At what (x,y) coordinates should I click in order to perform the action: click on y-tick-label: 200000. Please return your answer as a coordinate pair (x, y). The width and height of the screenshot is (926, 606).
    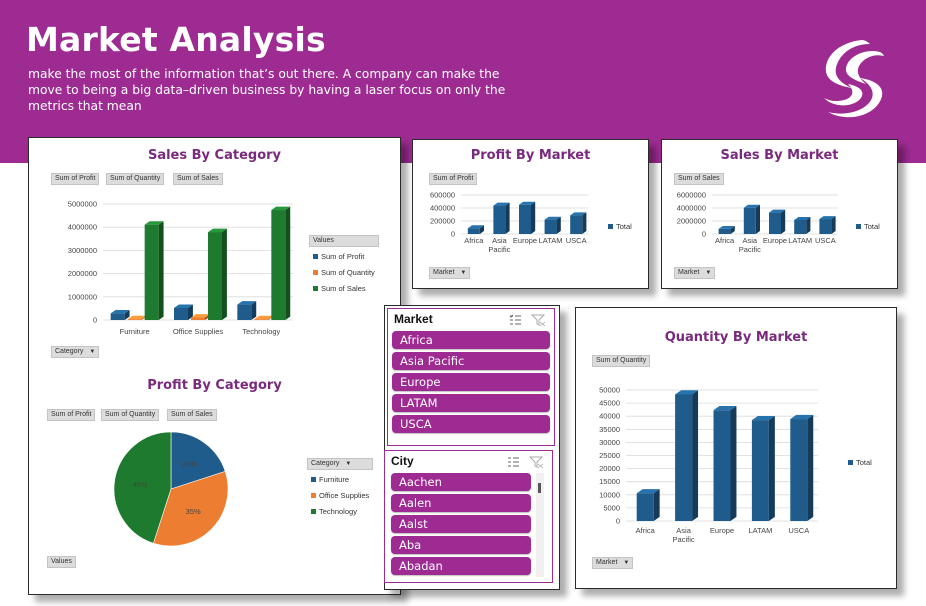
    Looking at the image, I should click on (442, 221).